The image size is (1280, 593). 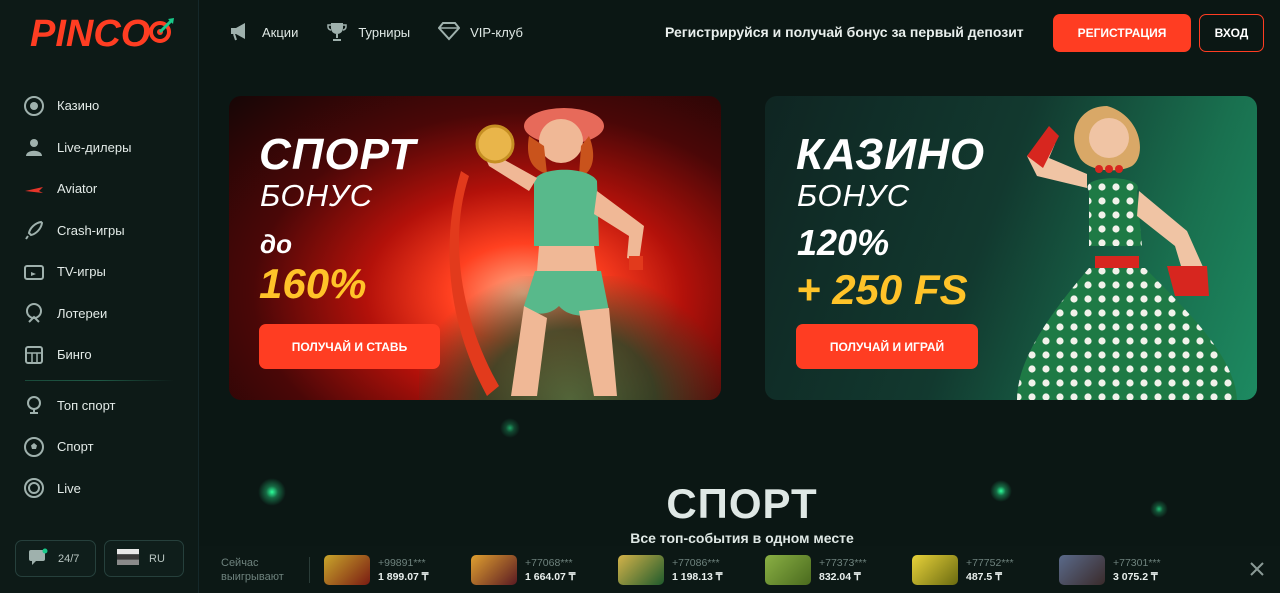 I want to click on ticker-label: Сейчас выигрывают, so click(x=254, y=570).